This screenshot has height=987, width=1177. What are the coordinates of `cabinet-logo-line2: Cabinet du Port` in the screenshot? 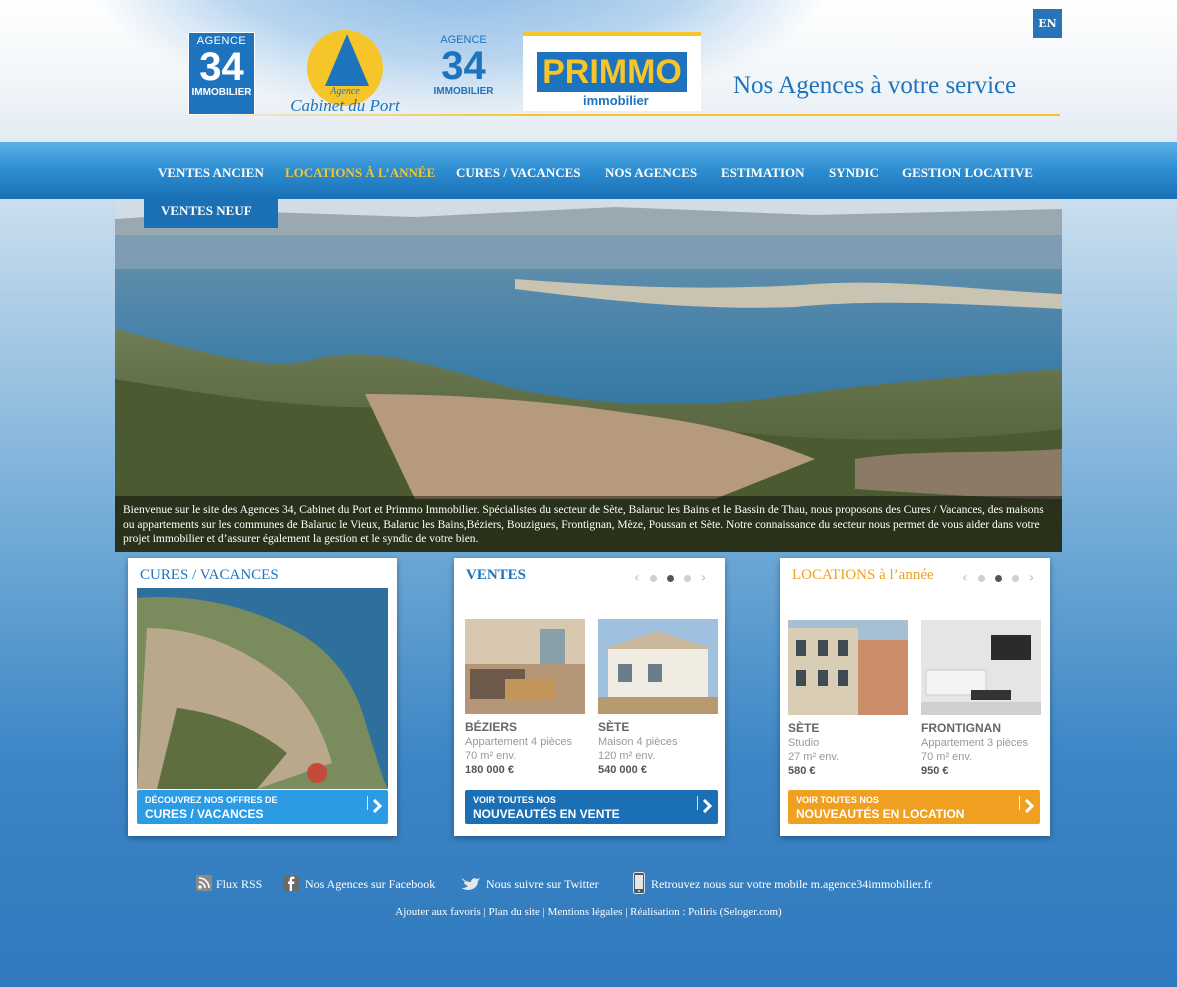 It's located at (345, 105).